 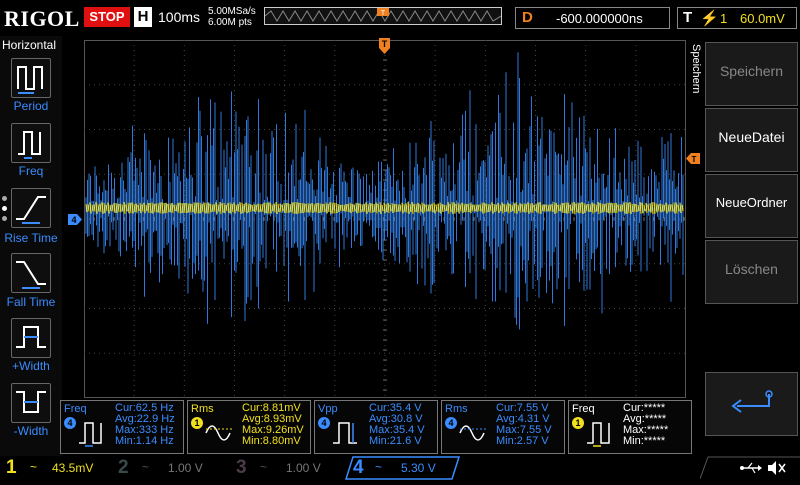 What do you see at coordinates (34, 467) in the screenshot?
I see `channel-1-coupling: ~` at bounding box center [34, 467].